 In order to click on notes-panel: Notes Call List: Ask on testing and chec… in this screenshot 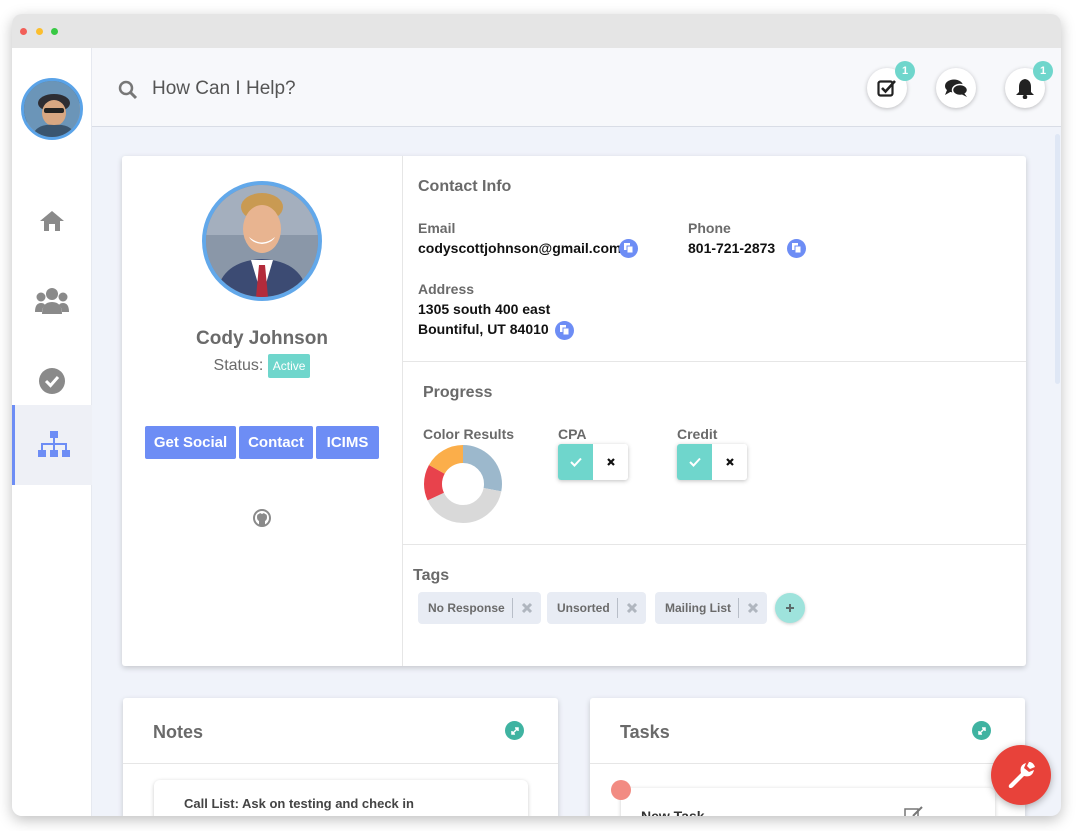, I will do `click(340, 757)`.